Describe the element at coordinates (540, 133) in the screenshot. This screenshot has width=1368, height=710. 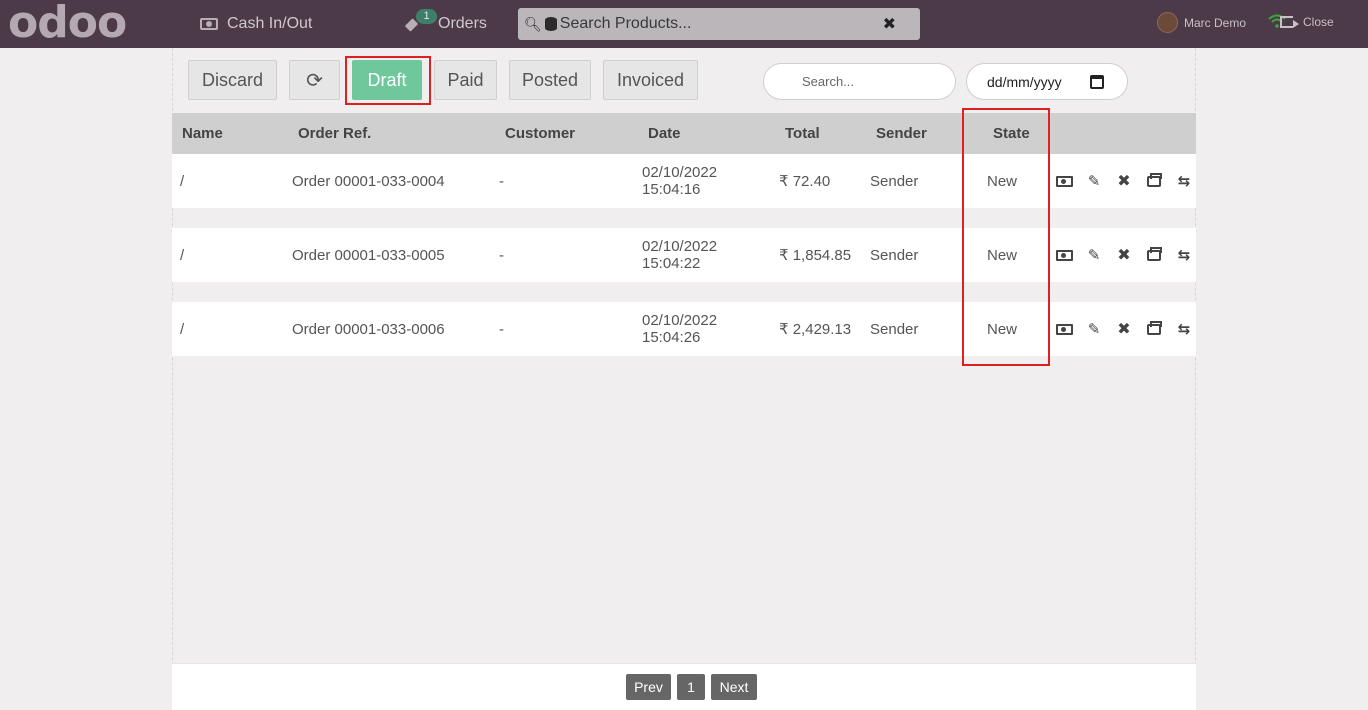
I see `header-customer: Customer` at that location.